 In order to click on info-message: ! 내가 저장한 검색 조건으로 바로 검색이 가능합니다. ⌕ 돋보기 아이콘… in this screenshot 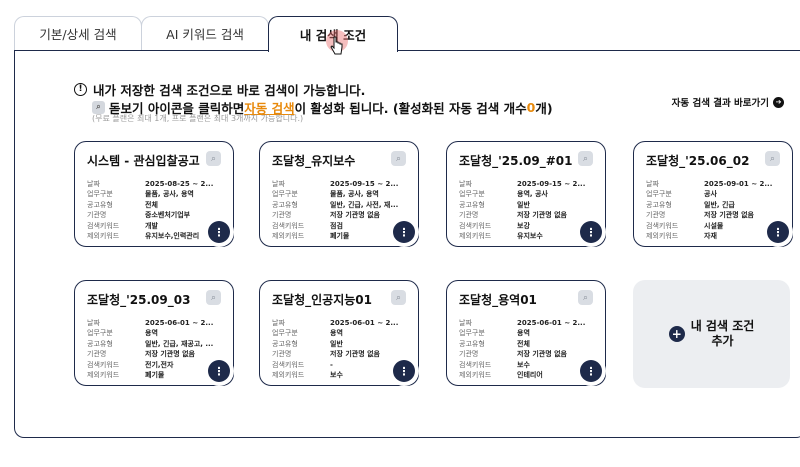, I will do `click(313, 98)`.